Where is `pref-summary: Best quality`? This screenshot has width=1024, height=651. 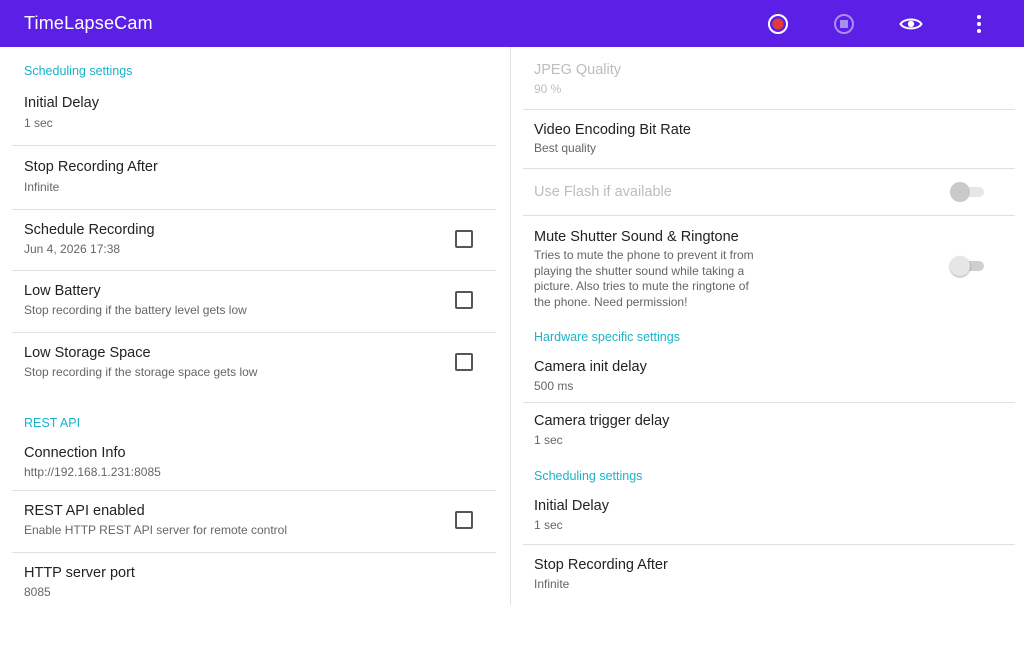
pref-summary: Best quality is located at coordinates (565, 148).